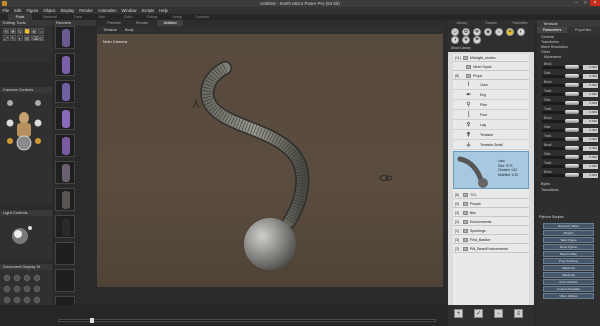 This screenshot has width=600, height=326. Describe the element at coordinates (491, 135) in the screenshot. I see `library-prop-item: ⚵ Tentacle` at that location.